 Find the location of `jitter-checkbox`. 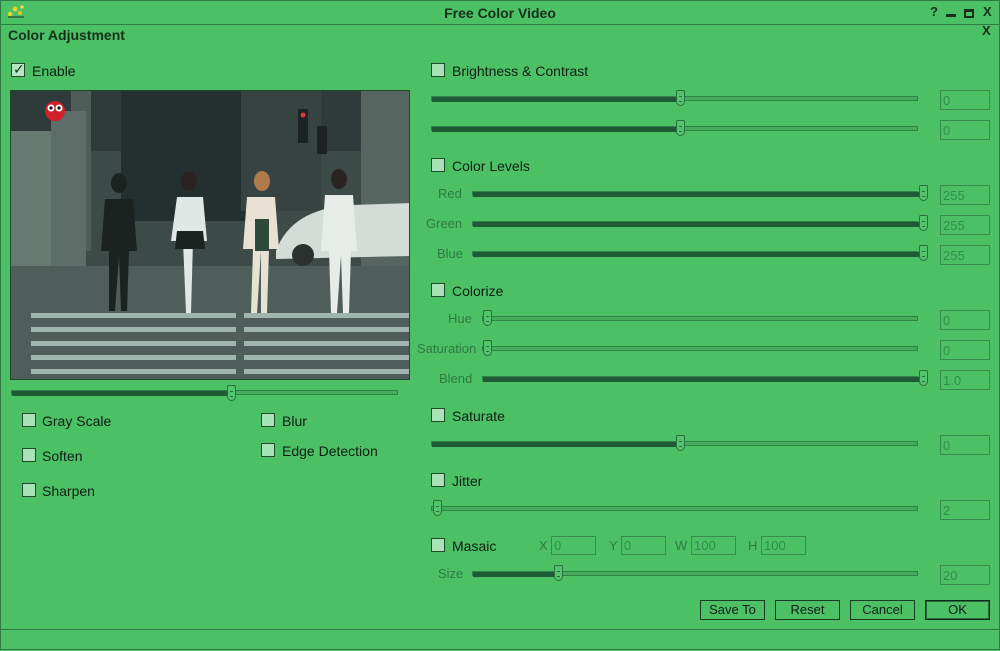

jitter-checkbox is located at coordinates (438, 480).